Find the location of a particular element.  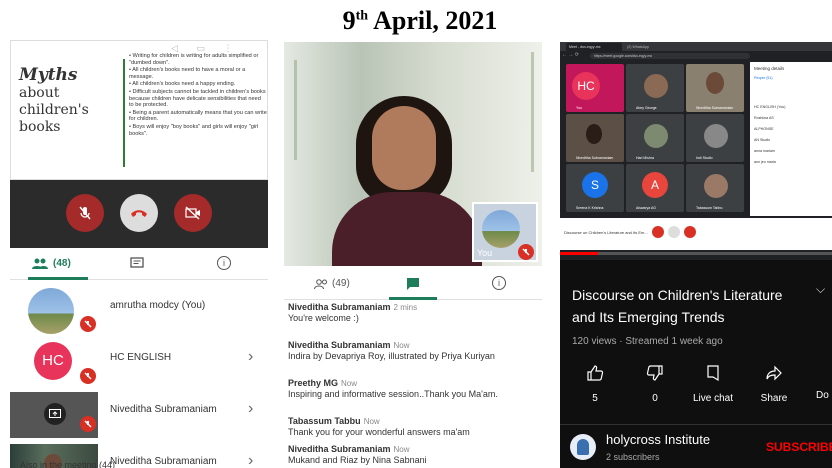

channel-avatar is located at coordinates (583, 447).